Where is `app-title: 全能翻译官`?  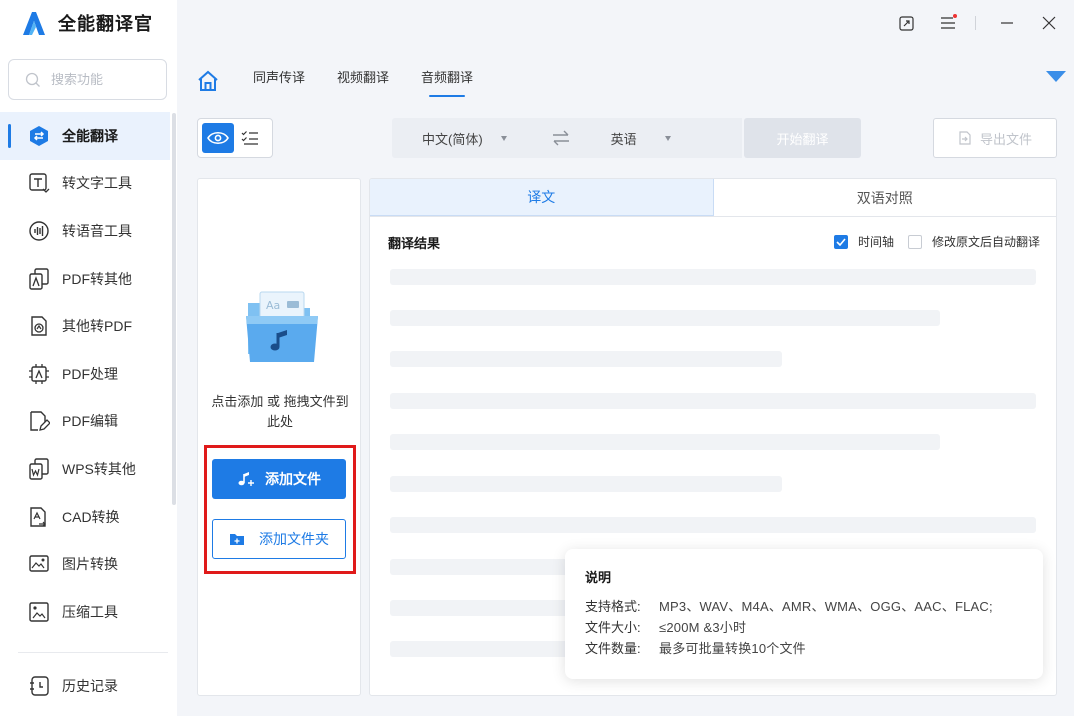 app-title: 全能翻译官 is located at coordinates (105, 24).